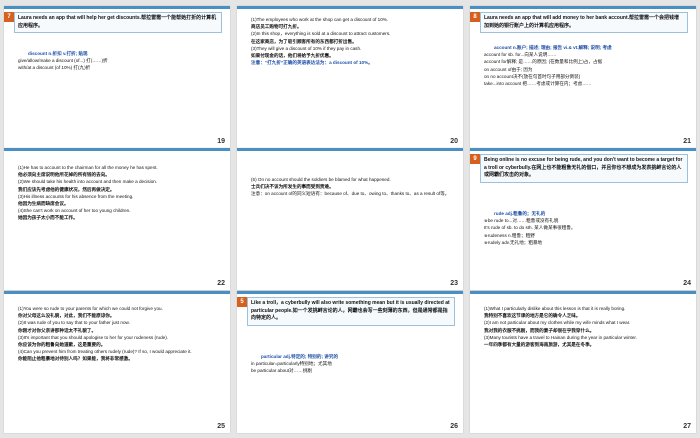  Describe the element at coordinates (312, 63) in the screenshot. I see `body-line: 注意：“打九折”正确的英语表达法为：a discount of 10%。` at that location.